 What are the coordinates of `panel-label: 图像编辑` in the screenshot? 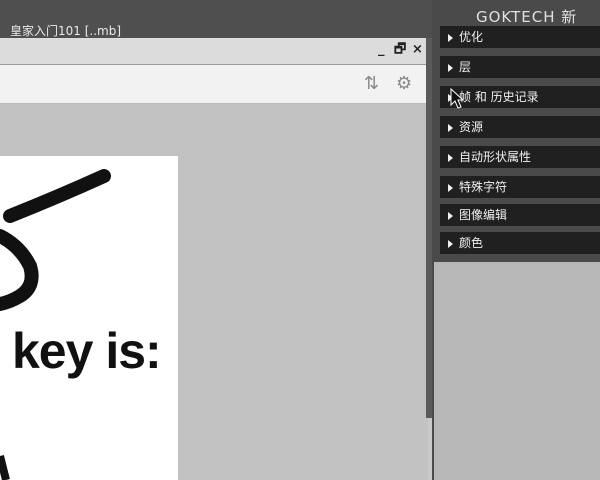 It's located at (483, 215).